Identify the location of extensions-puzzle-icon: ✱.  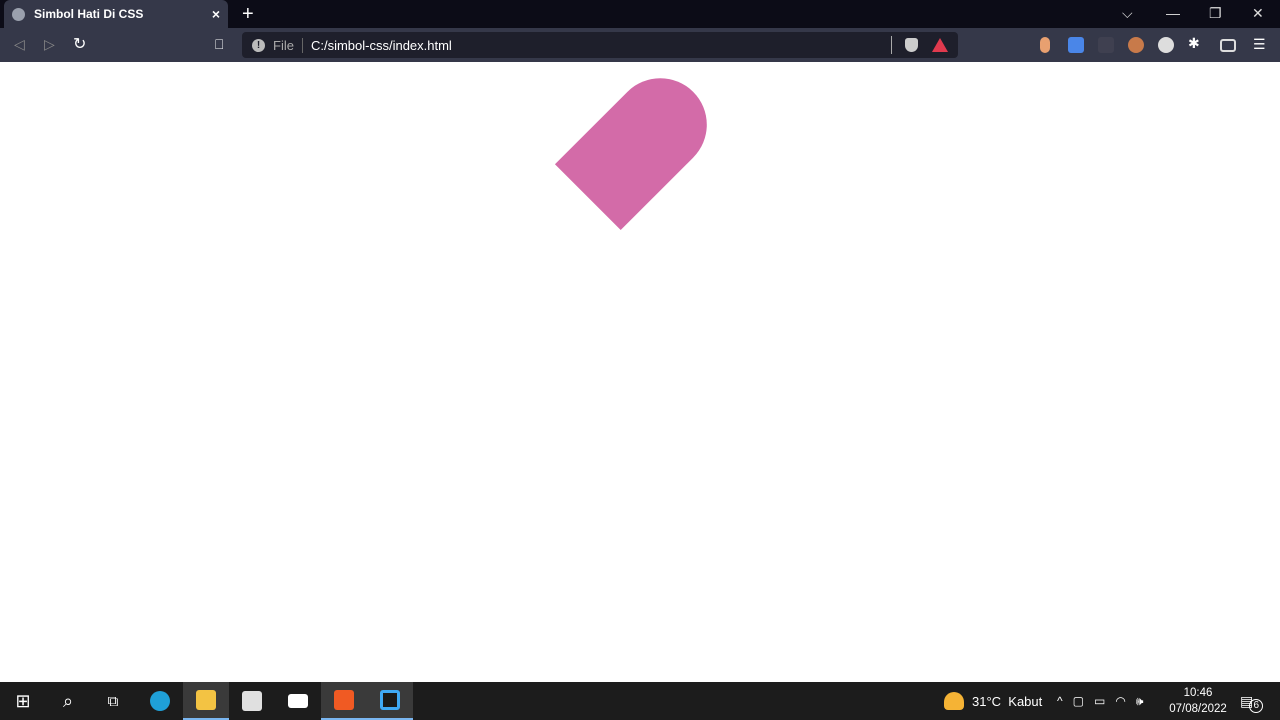
(1194, 43).